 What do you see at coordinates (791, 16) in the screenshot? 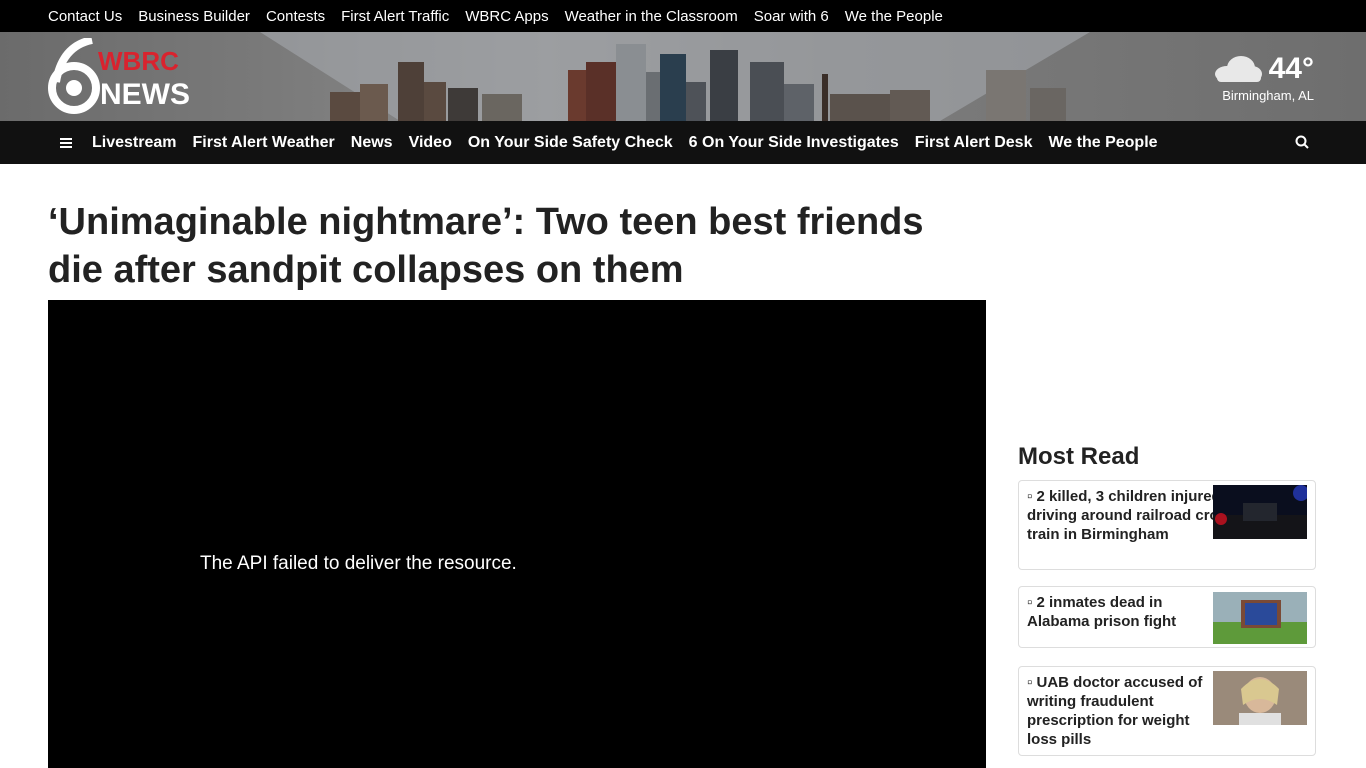
I see `top-link-soar-with-6: Soar with 6` at bounding box center [791, 16].